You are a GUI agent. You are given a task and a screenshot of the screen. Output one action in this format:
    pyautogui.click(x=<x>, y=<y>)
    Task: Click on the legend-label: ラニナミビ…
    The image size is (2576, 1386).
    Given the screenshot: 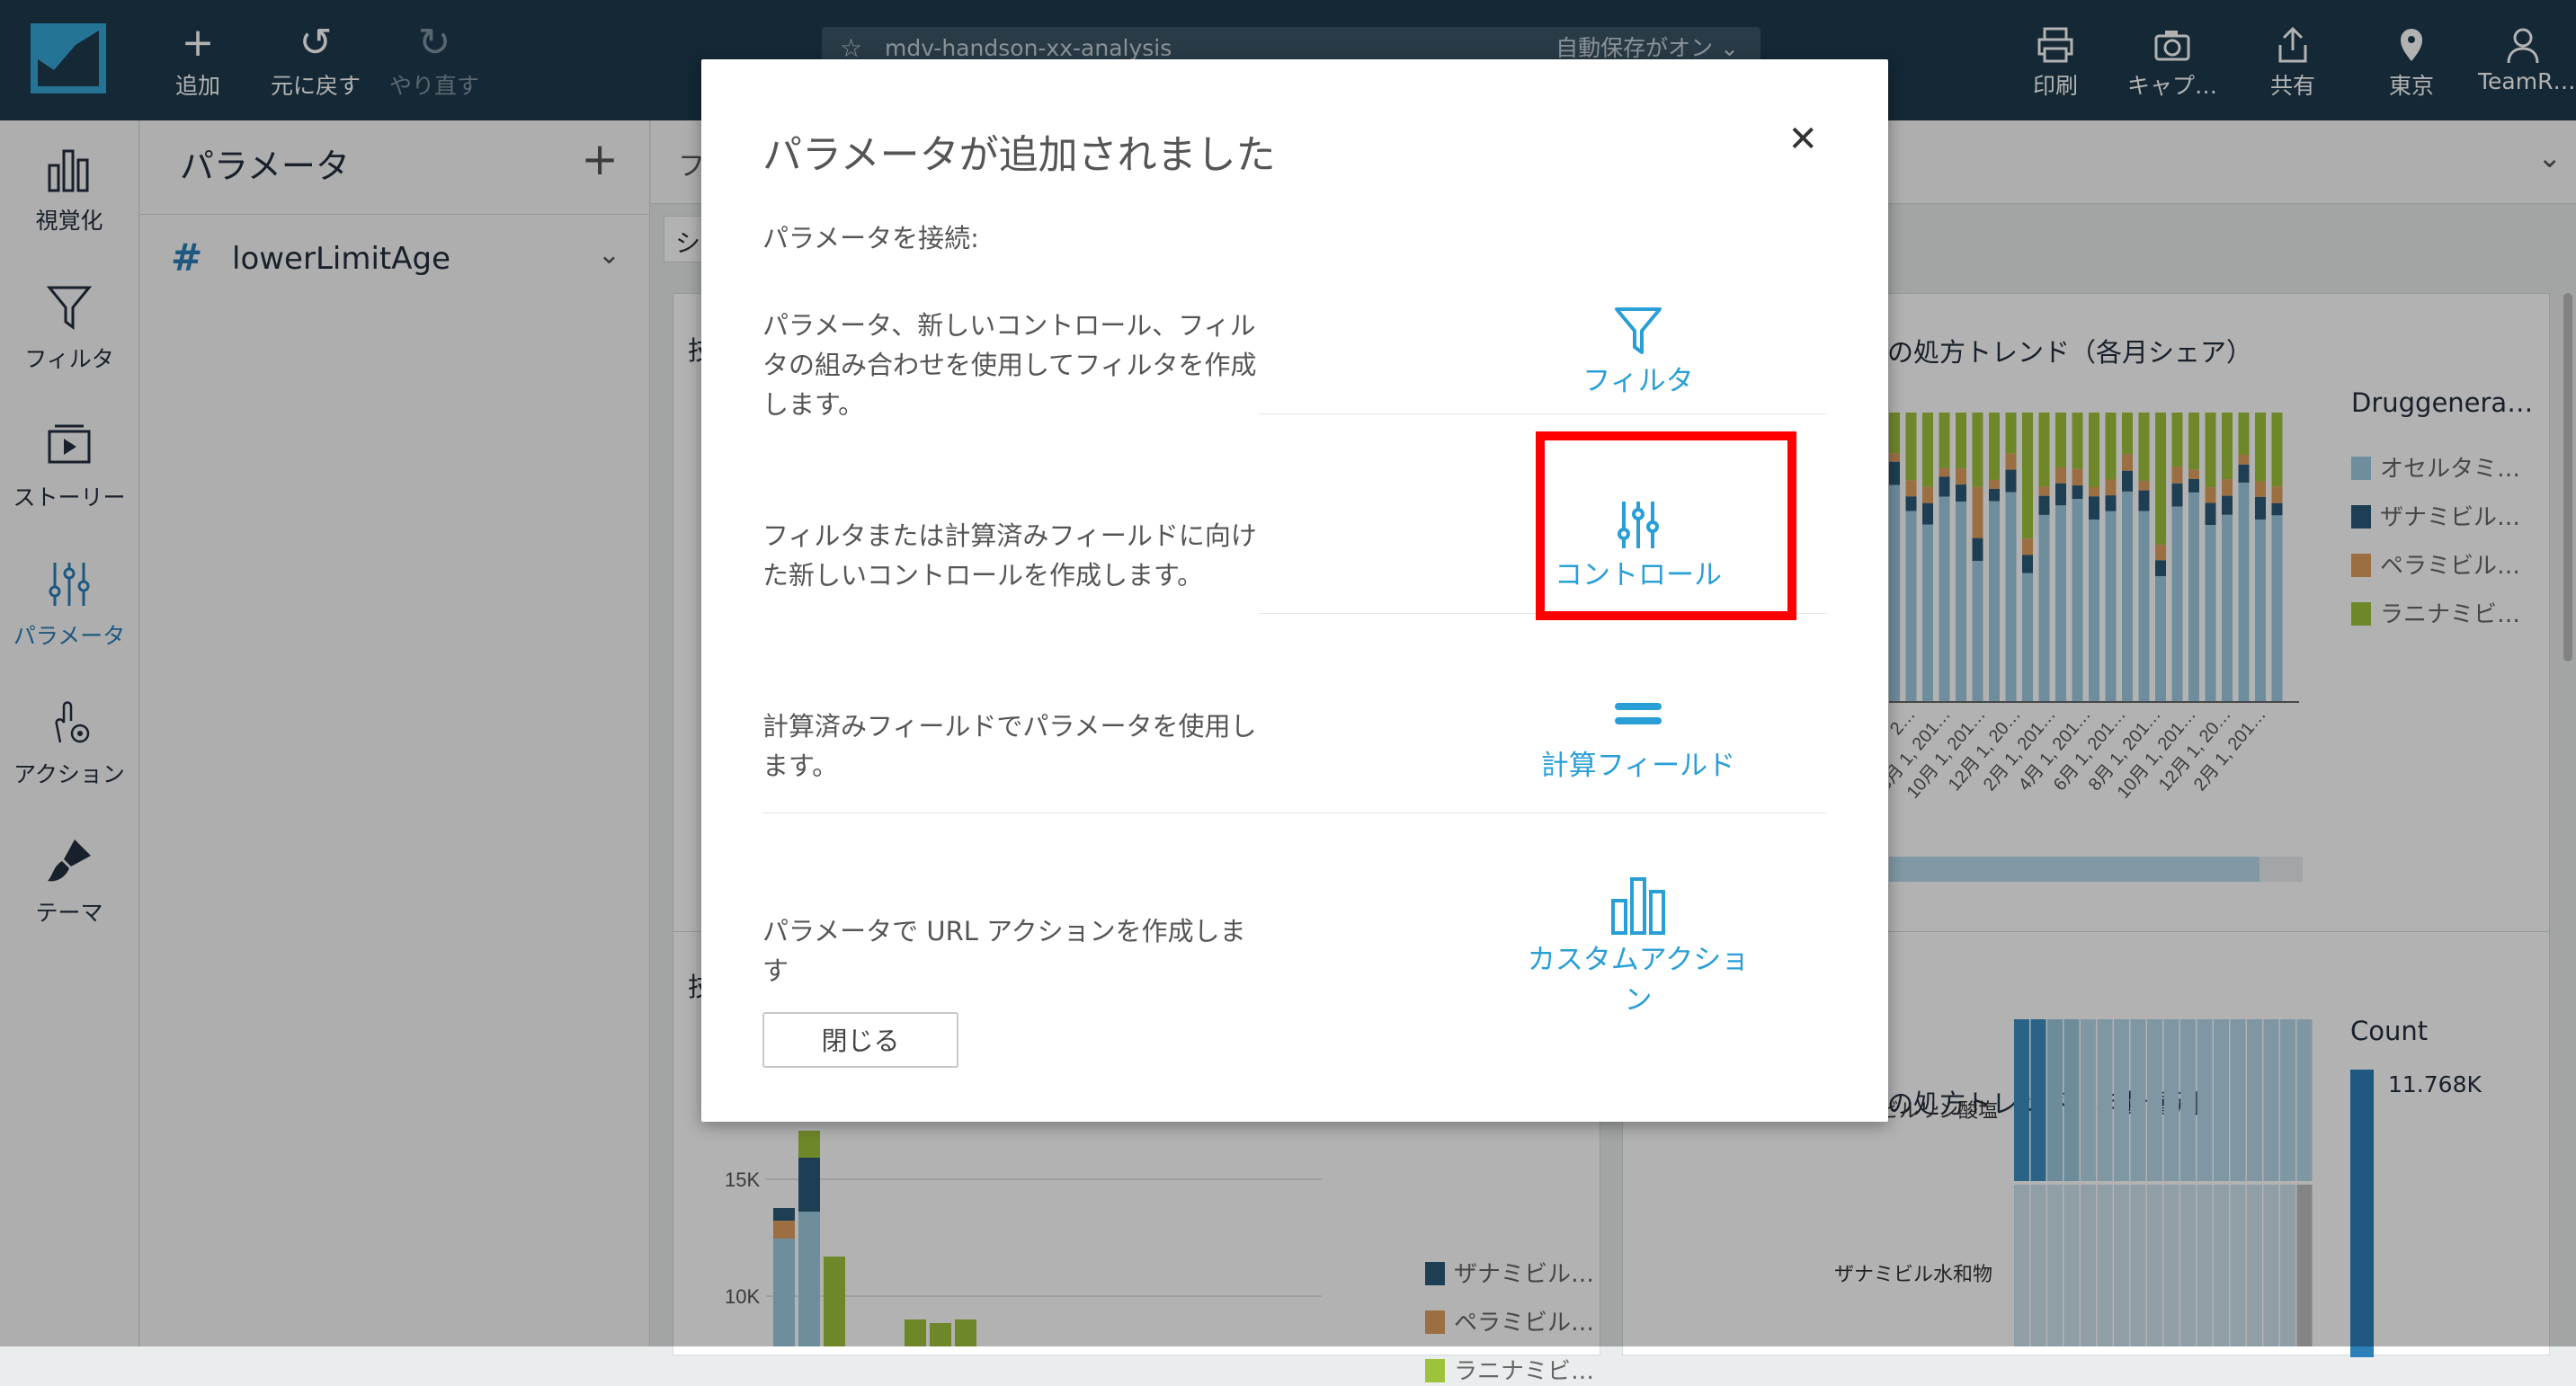 What is the action you would take?
    pyautogui.click(x=1524, y=1371)
    